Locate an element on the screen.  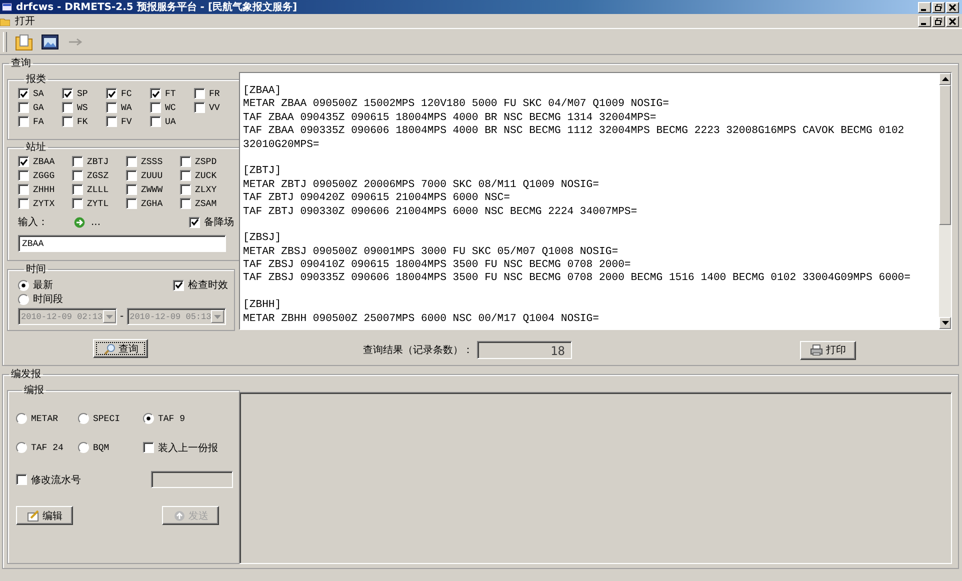
checkbox-label: WS is located at coordinates (82, 107).